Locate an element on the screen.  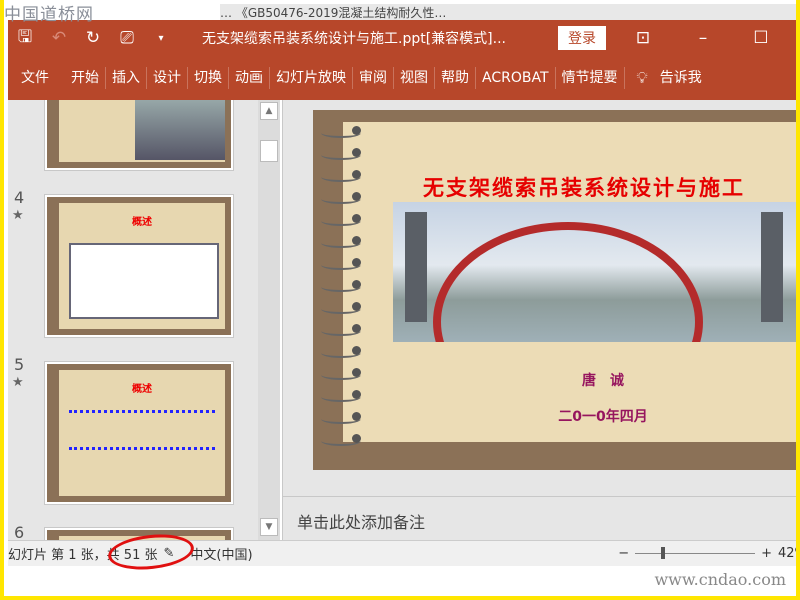
undo-icon: ↶ is located at coordinates (59, 38).